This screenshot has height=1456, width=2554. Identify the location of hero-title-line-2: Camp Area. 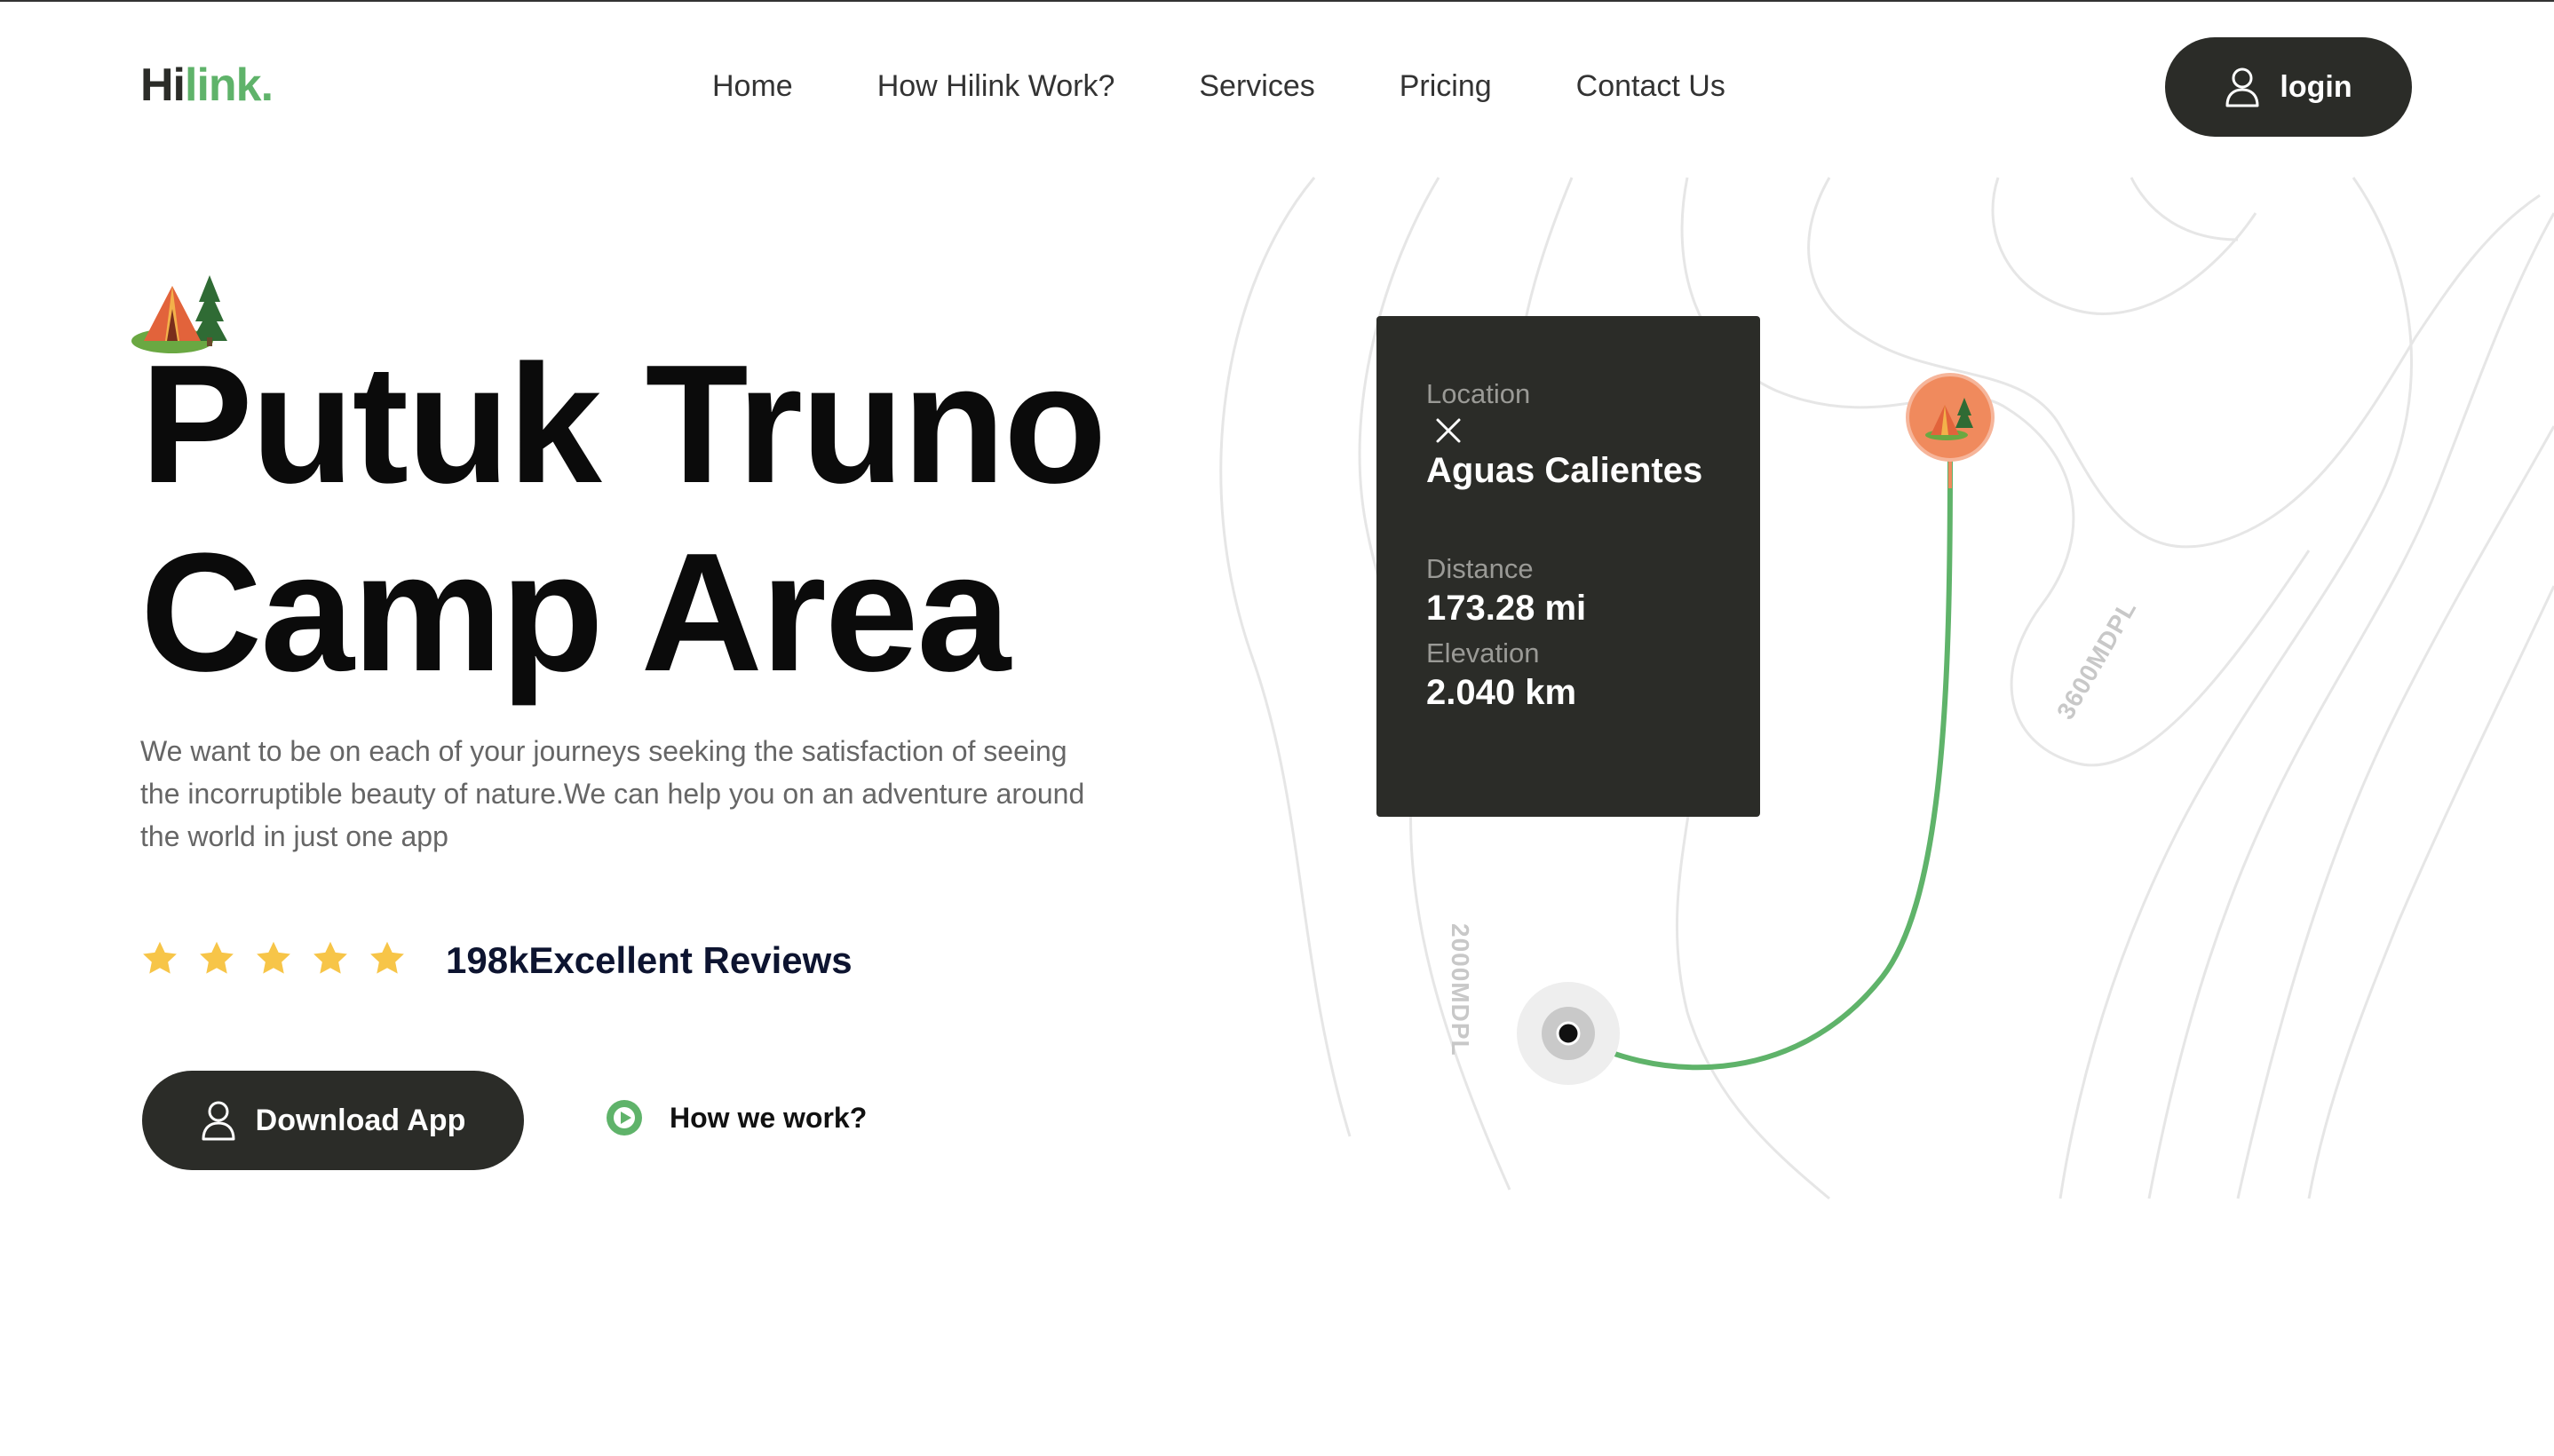
(576, 612).